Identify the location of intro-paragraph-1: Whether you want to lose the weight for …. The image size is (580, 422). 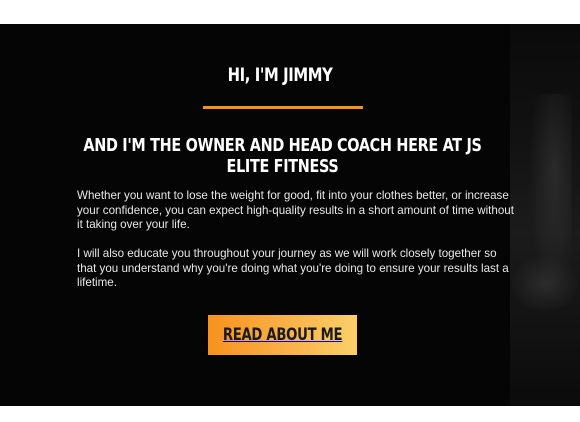
(295, 210).